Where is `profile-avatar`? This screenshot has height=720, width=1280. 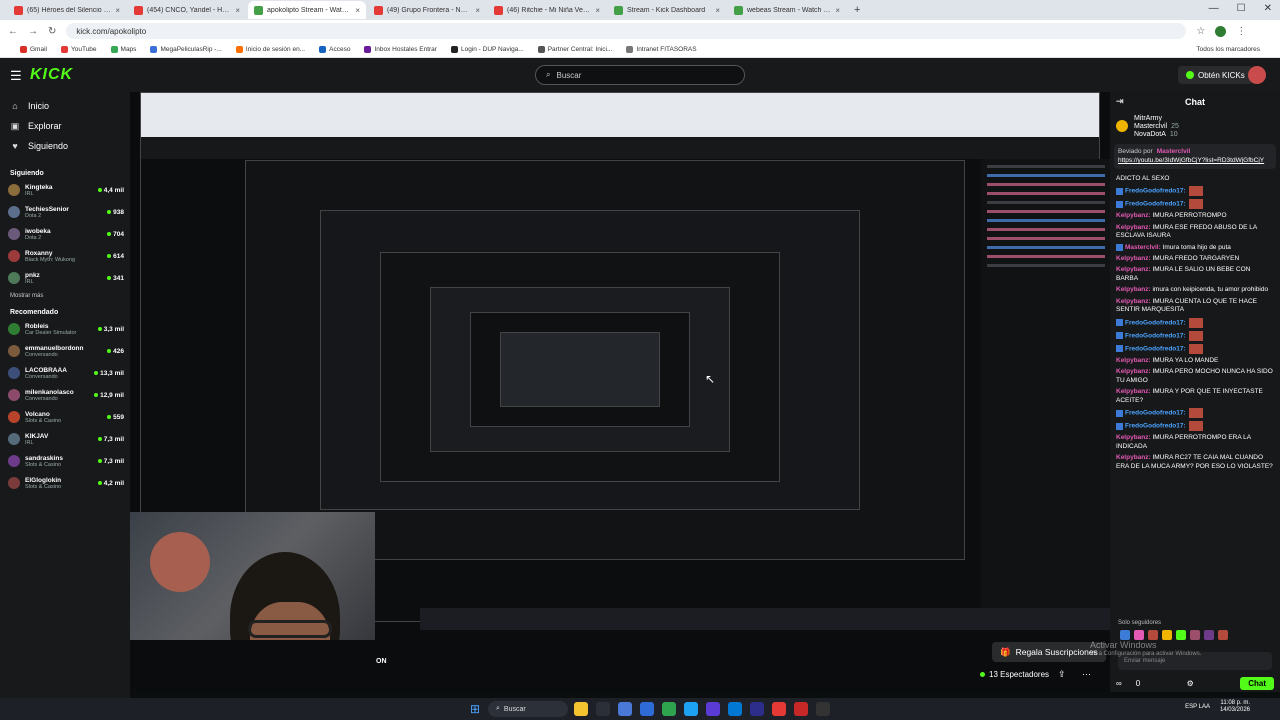
profile-avatar is located at coordinates (1221, 31).